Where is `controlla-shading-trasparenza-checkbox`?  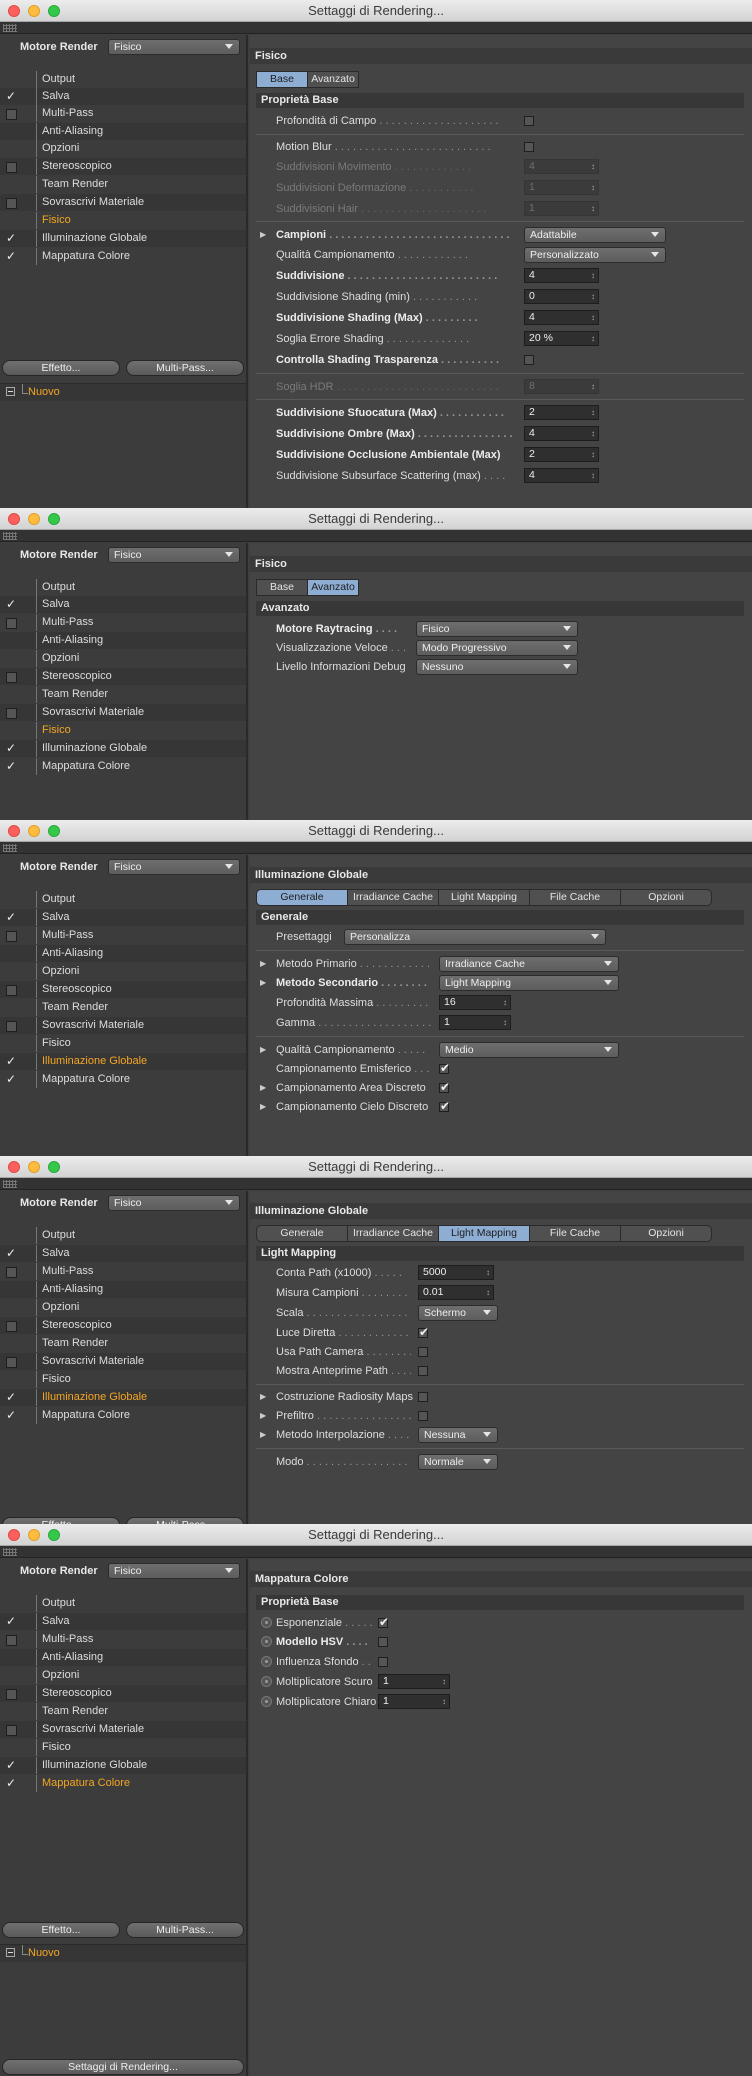
controlla-shading-trasparenza-checkbox is located at coordinates (529, 360).